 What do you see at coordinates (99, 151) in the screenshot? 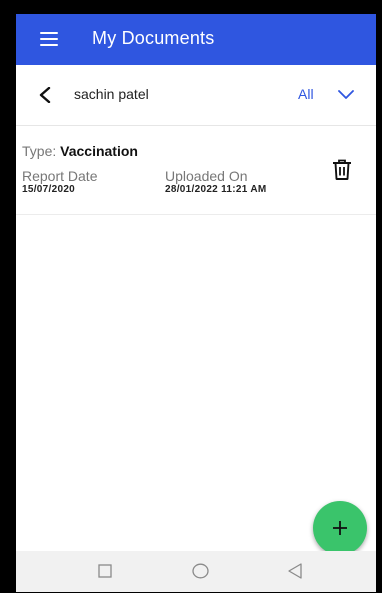
I see `document-type-value: Vaccination` at bounding box center [99, 151].